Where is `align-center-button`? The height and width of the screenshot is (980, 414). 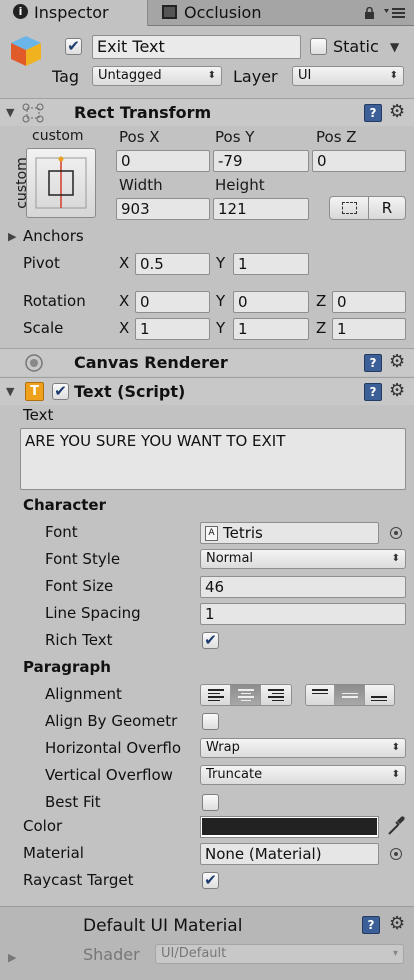
align-center-button is located at coordinates (246, 695).